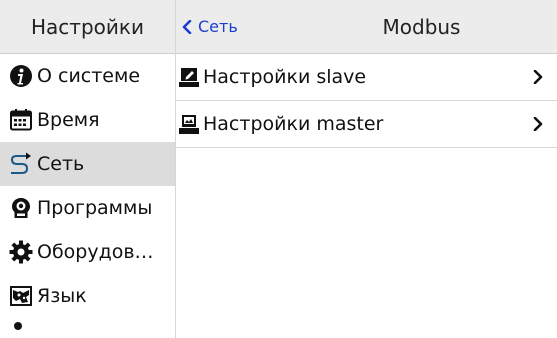  What do you see at coordinates (366, 27) in the screenshot?
I see `main-header: Сеть Modbus` at bounding box center [366, 27].